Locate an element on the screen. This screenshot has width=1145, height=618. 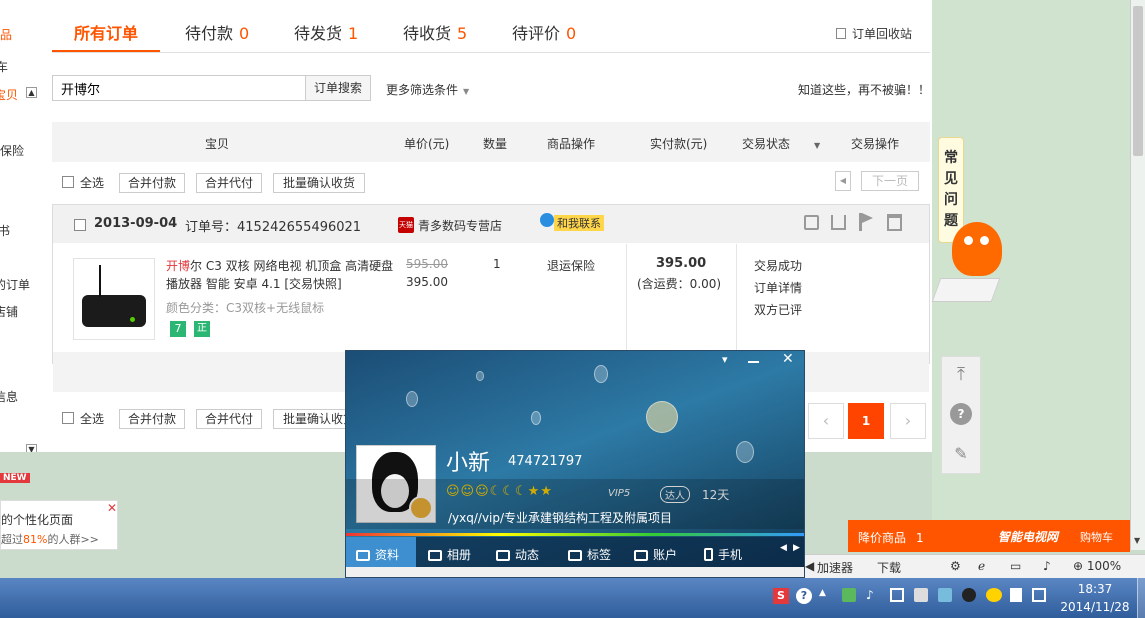
recycle-bin-link: 订单回收站 is located at coordinates (874, 33).